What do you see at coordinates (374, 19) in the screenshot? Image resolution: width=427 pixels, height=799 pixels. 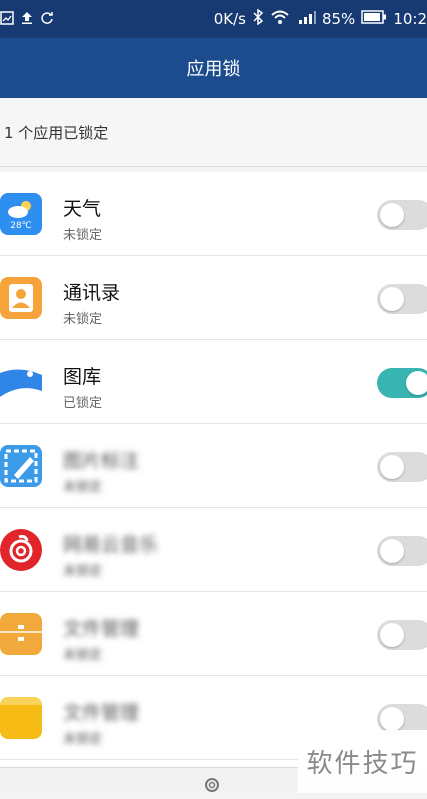 I see `battery-icon` at bounding box center [374, 19].